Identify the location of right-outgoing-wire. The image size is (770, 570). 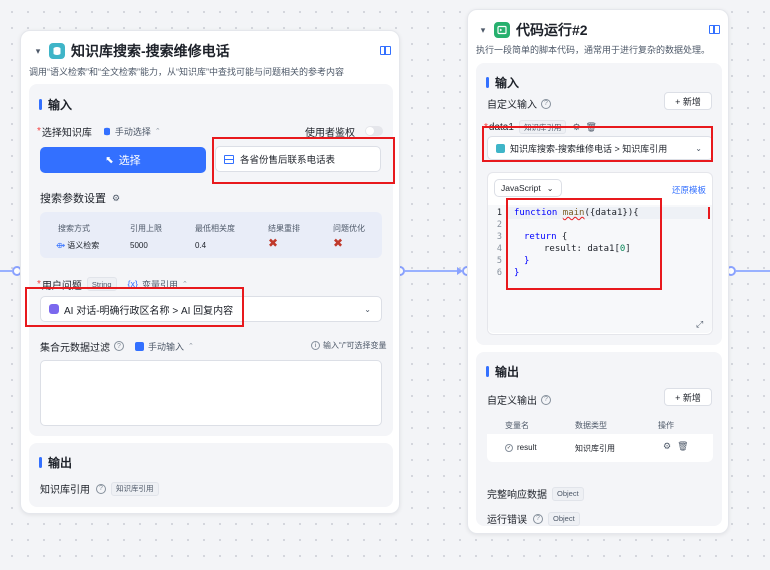
(753, 271).